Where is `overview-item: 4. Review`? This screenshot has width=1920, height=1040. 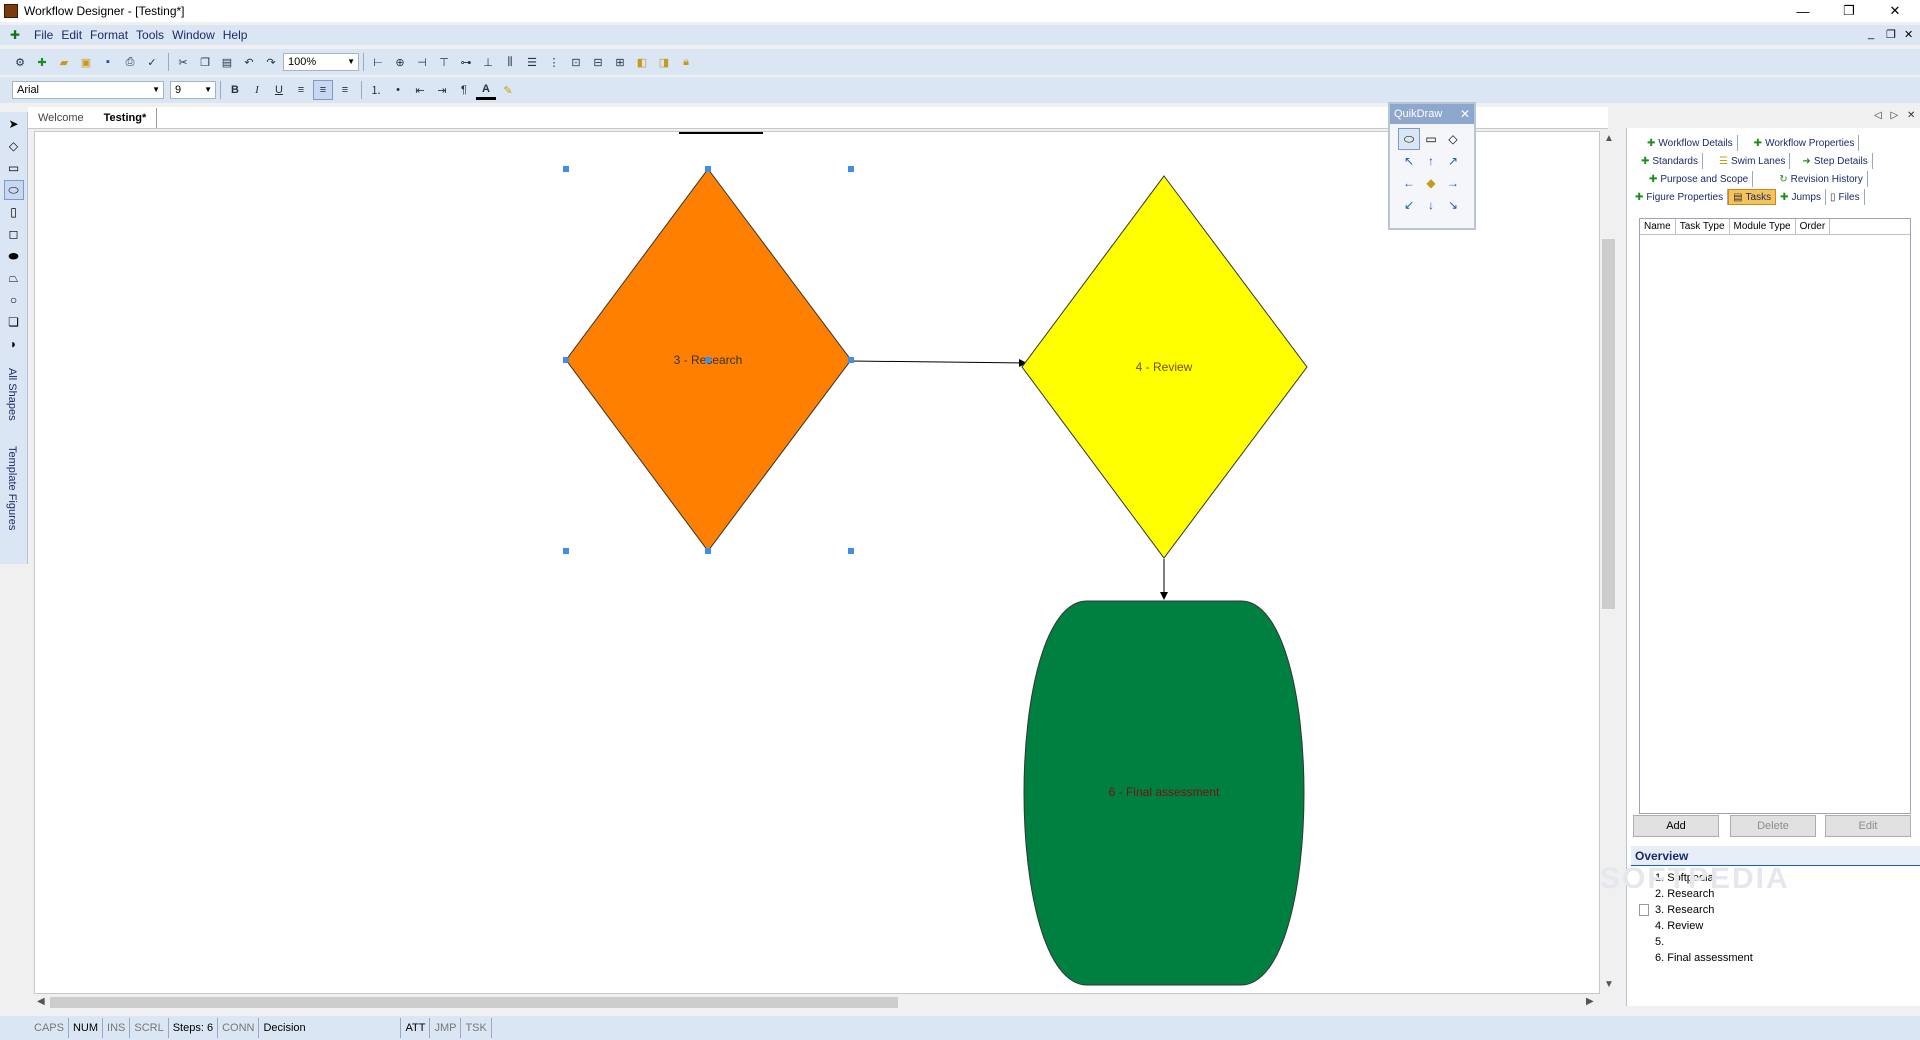 overview-item: 4. Review is located at coordinates (1787, 926).